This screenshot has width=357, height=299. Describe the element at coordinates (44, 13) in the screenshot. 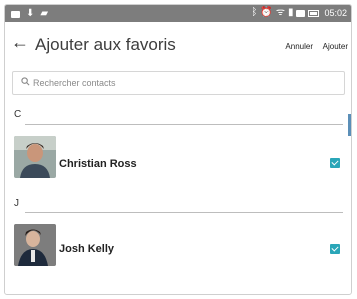

I see `image-icon: ▰` at that location.